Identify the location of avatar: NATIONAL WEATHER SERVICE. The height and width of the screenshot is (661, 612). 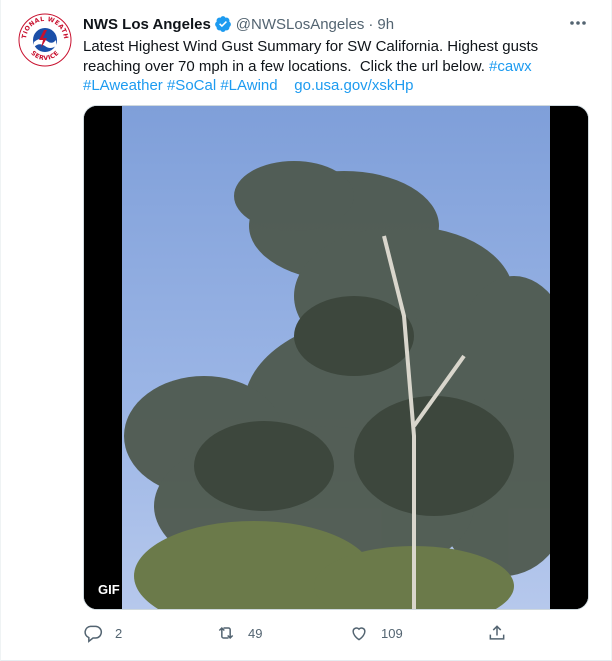
(45, 40).